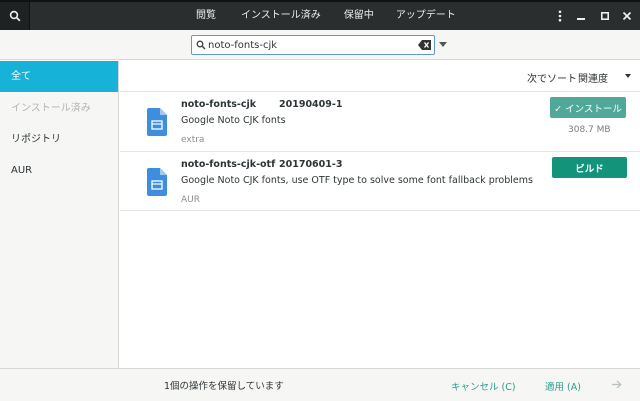 This screenshot has width=640, height=401. Describe the element at coordinates (281, 16) in the screenshot. I see `tab-installed: インストール済み` at that location.